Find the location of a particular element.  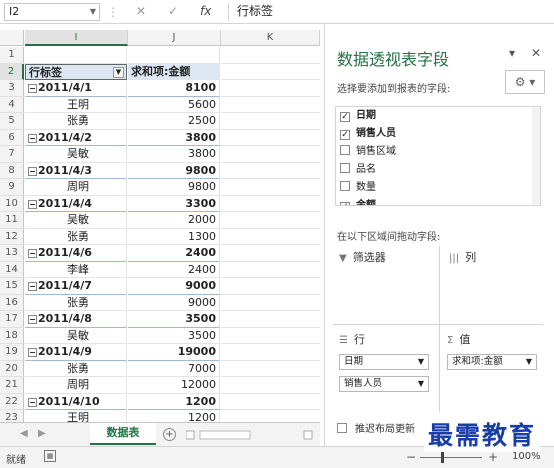

sheet-tab-data: 数据表 is located at coordinates (123, 434).